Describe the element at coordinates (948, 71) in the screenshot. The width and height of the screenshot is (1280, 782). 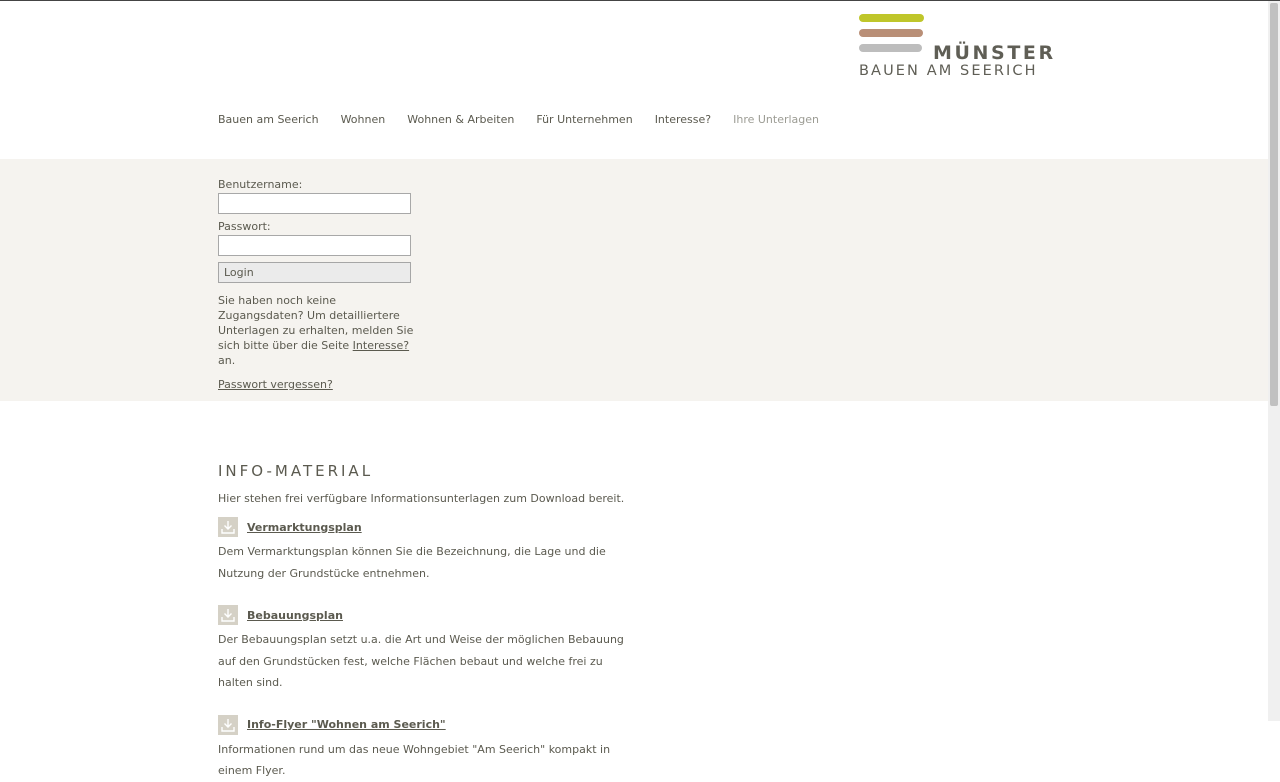
I see `logo-subtitle: BAUEN AM SEERICH` at that location.